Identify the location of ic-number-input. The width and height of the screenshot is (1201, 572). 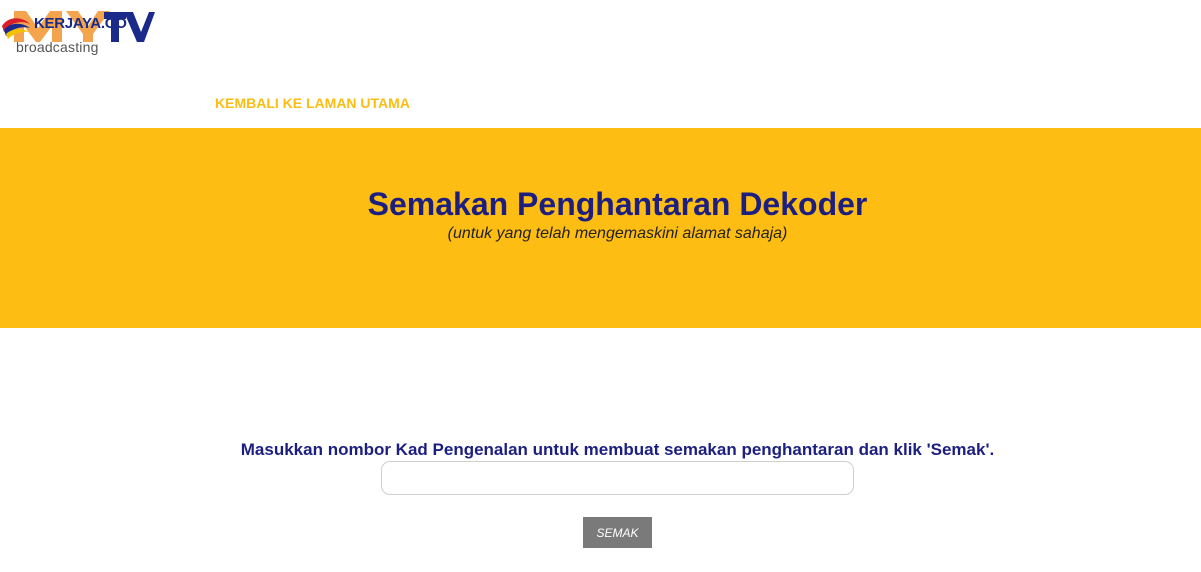
(617, 478).